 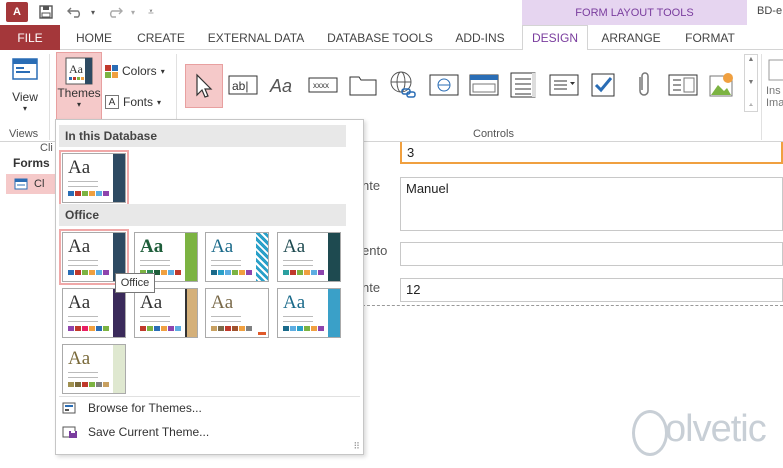 I want to click on combo-box-icon, so click(x=564, y=85).